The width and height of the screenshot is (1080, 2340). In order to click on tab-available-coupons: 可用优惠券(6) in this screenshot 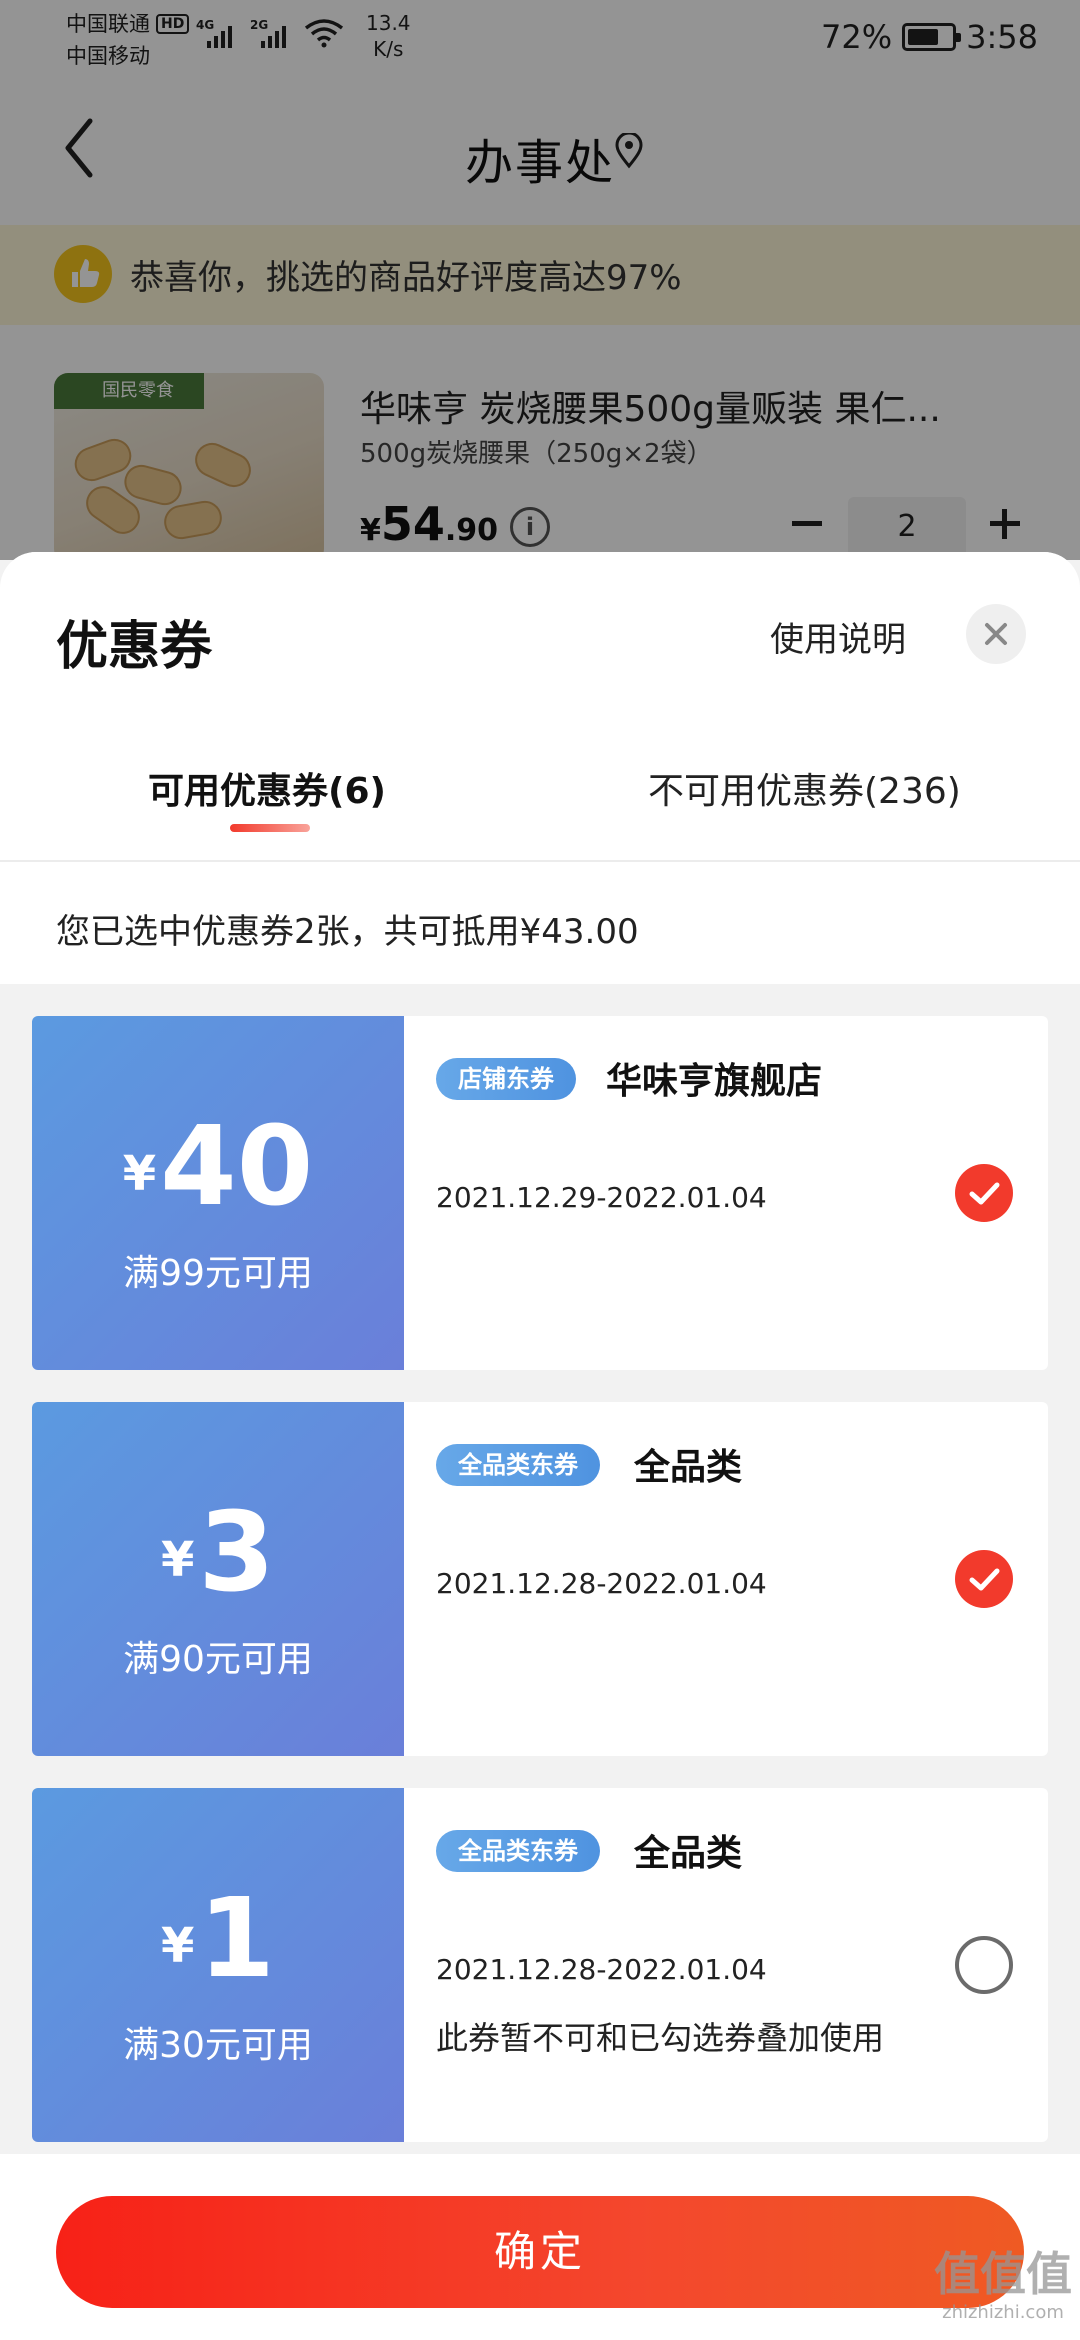, I will do `click(267, 788)`.